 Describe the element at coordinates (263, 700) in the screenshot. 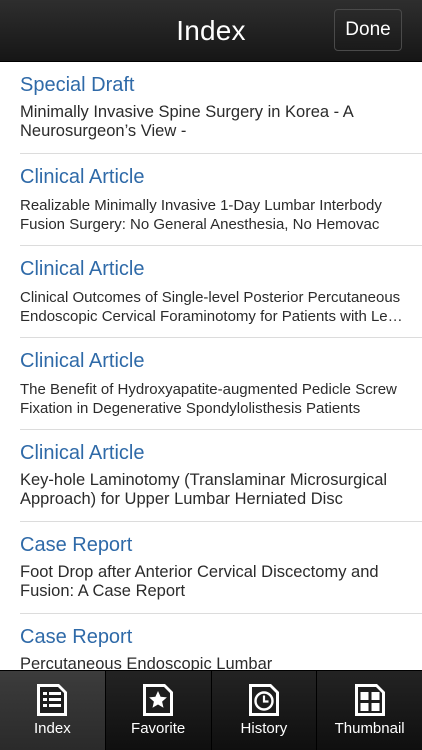

I see `history-clock-icon` at that location.